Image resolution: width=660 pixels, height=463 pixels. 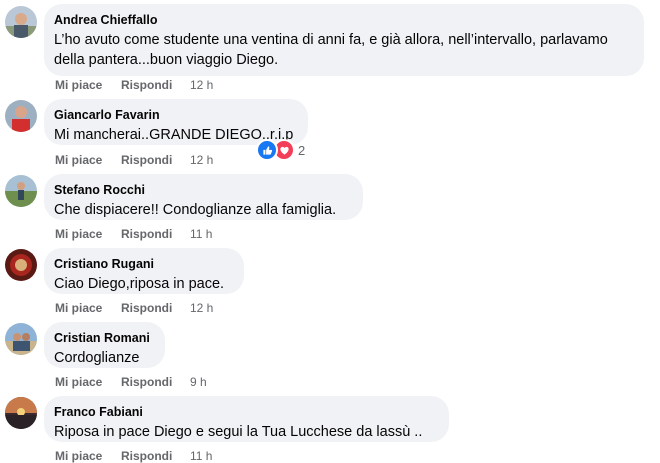 What do you see at coordinates (175, 115) in the screenshot?
I see `comment-author: Giancarlo Favarin` at bounding box center [175, 115].